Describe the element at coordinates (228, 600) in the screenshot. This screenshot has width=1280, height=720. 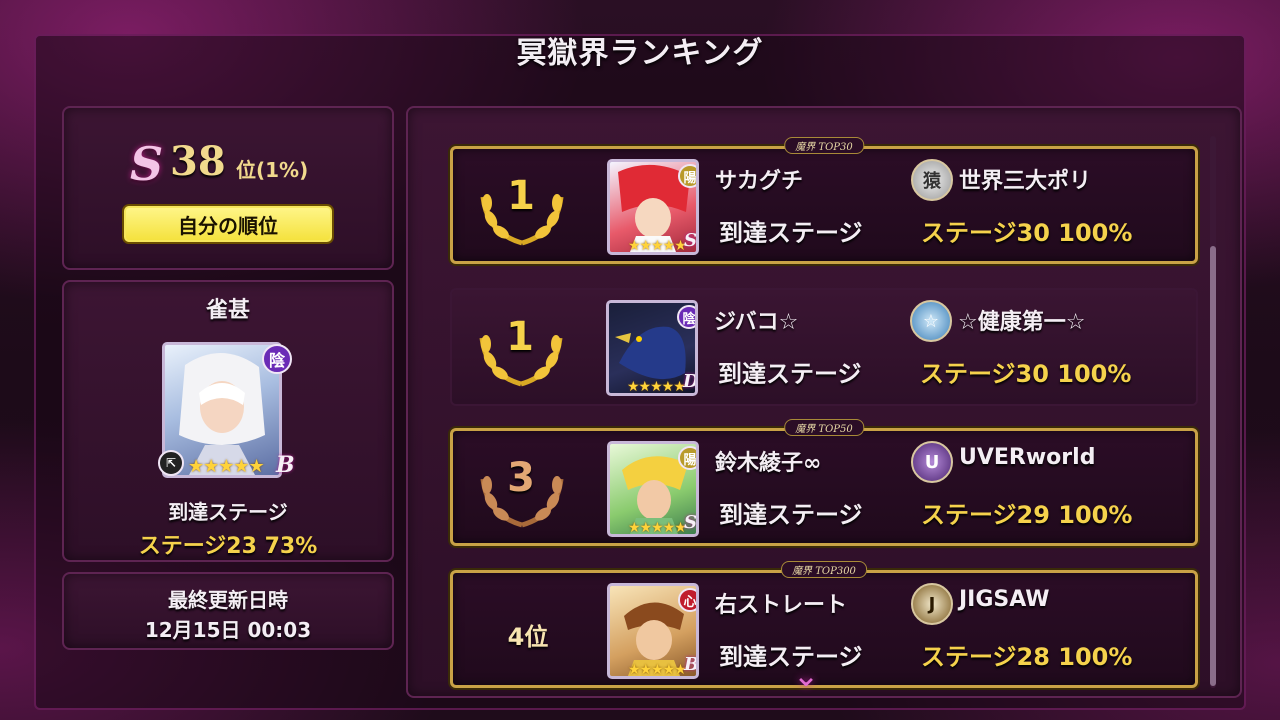
I see `last-update-label: 最終更新日時` at that location.